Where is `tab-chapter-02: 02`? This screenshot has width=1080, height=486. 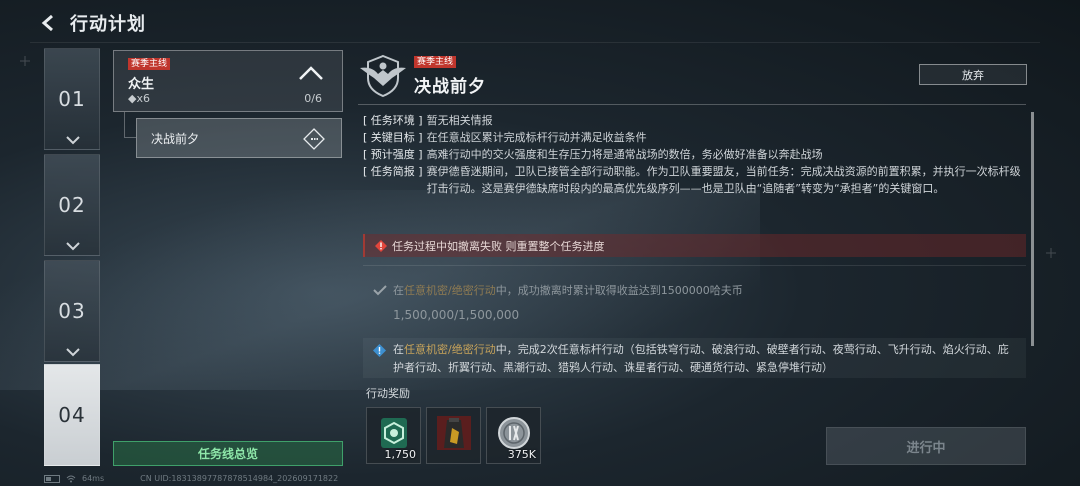 tab-chapter-02: 02 is located at coordinates (72, 205).